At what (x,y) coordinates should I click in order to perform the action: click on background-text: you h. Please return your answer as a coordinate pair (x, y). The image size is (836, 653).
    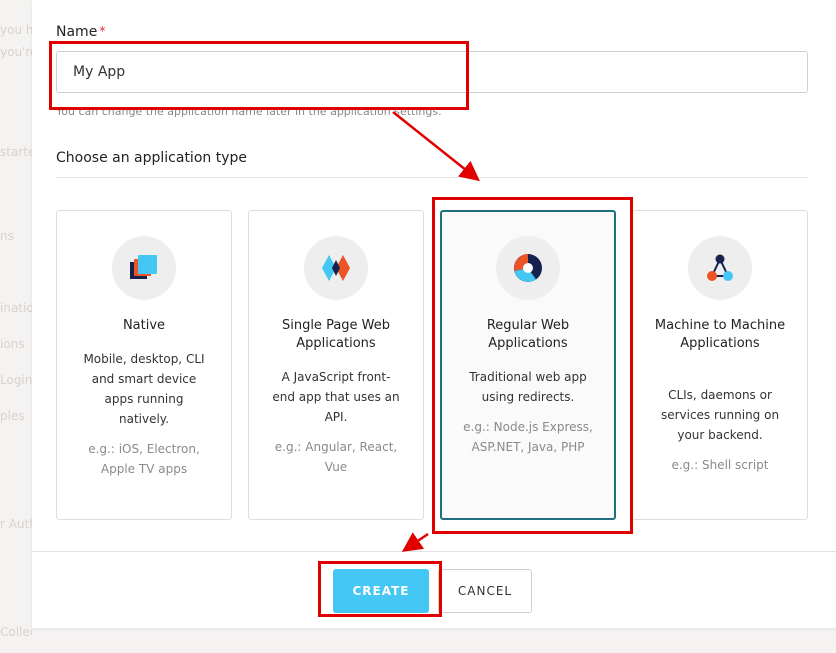
    Looking at the image, I should click on (16, 30).